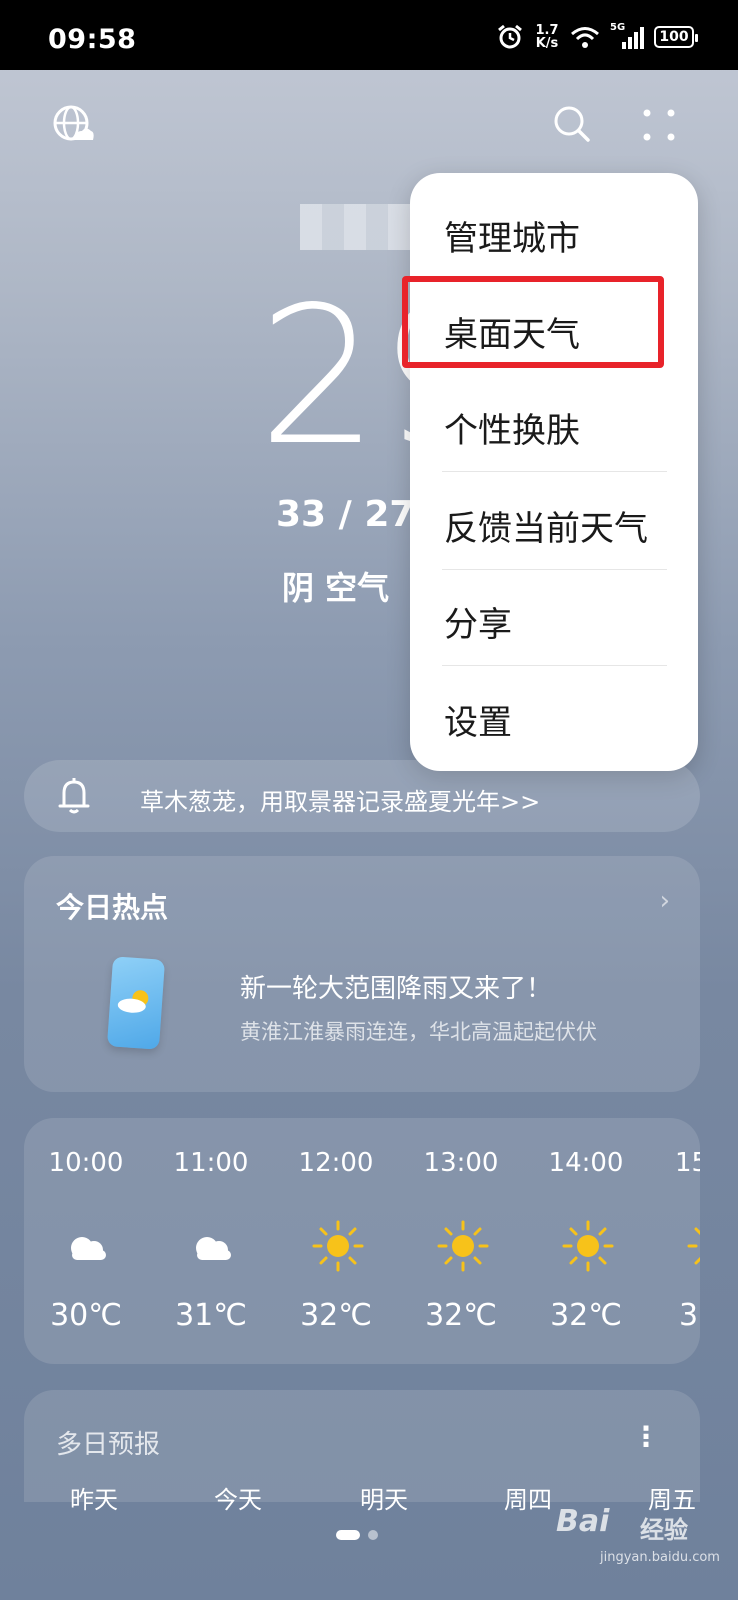  What do you see at coordinates (345, 514) in the screenshot?
I see `temperature-range: 33 / 27` at bounding box center [345, 514].